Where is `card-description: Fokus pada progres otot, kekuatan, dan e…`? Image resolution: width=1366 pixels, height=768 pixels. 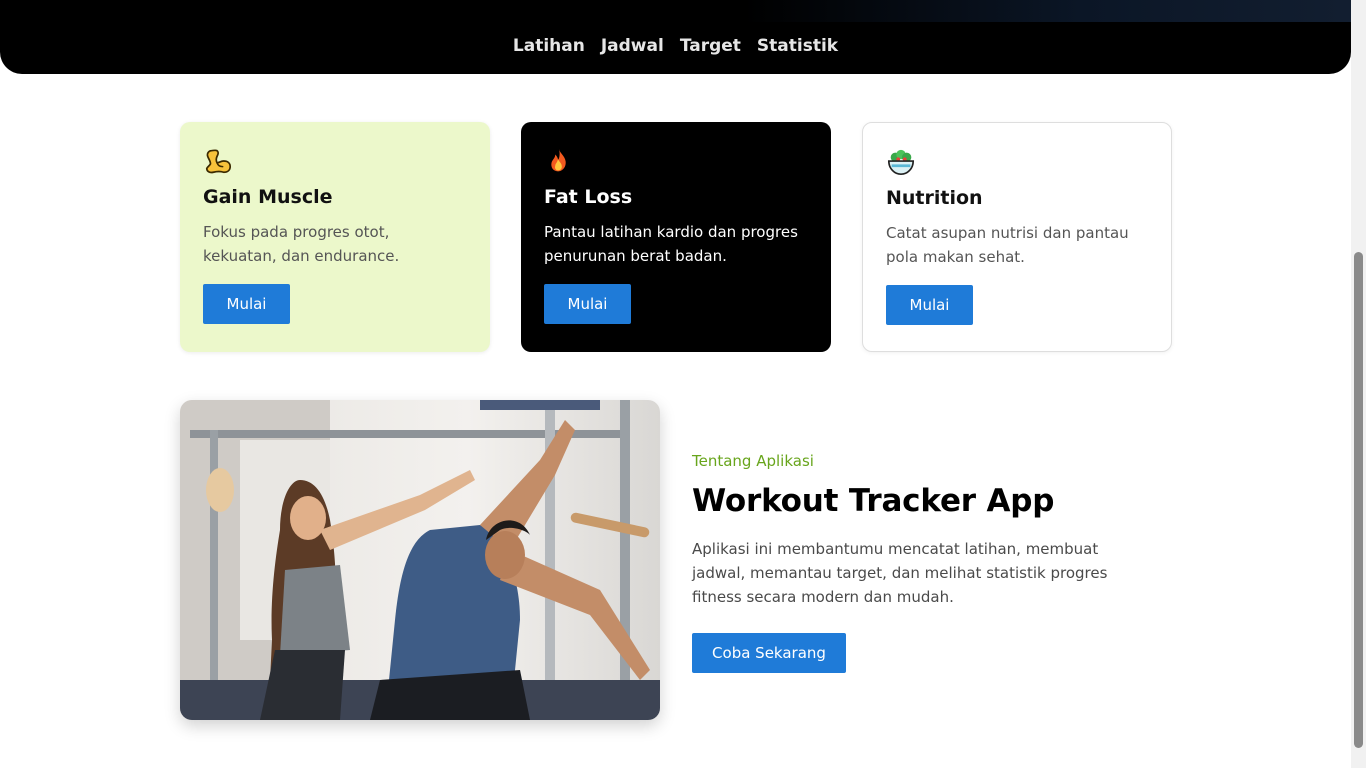
card-description: Fokus pada progres otot, kekuatan, dan e… is located at coordinates (301, 244).